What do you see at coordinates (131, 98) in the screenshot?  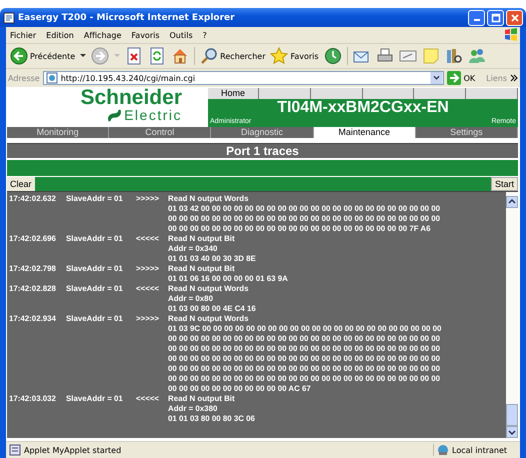 I see `logo-wordmark: Schneider` at bounding box center [131, 98].